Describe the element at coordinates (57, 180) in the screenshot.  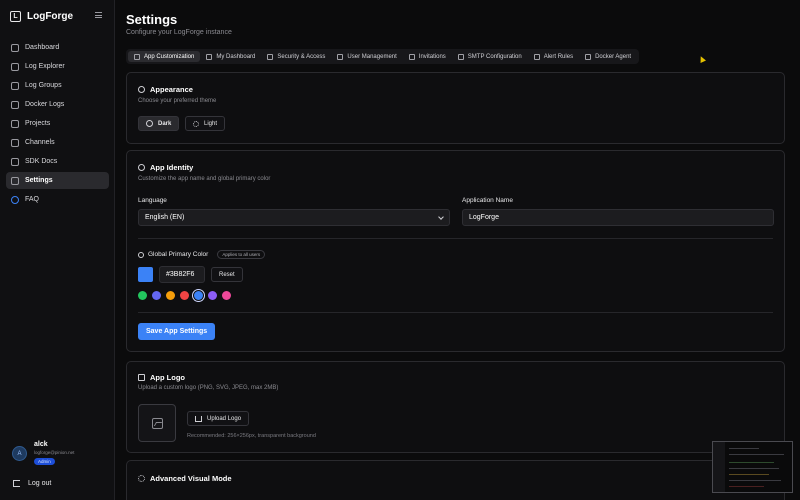
I see `sidebar-item-settings: Settings` at that location.